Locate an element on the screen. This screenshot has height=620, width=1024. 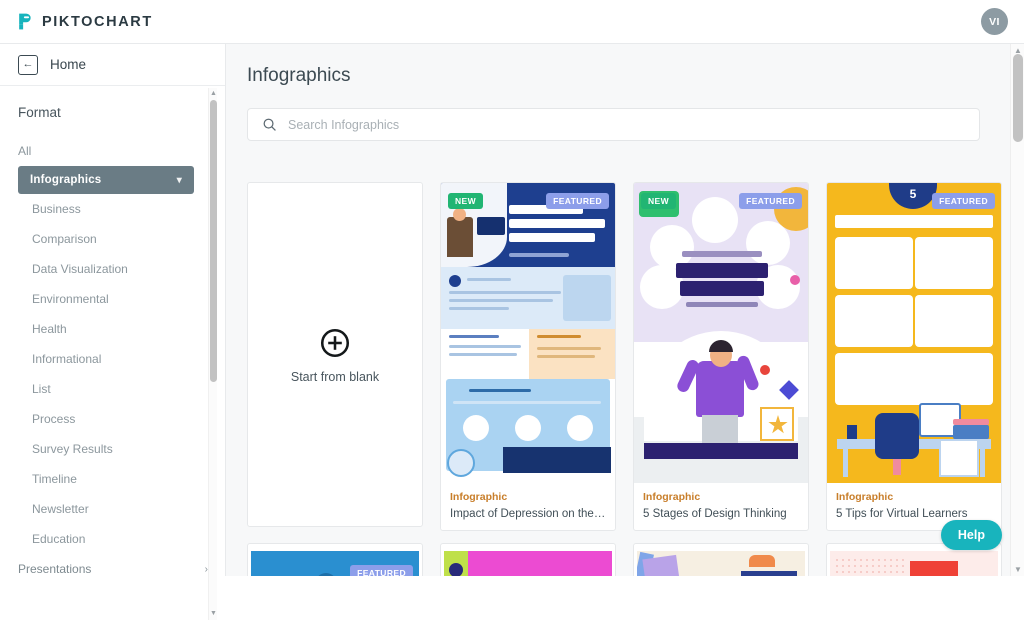
sidebar-item-survey-results: Survey Results is located at coordinates (113, 449).